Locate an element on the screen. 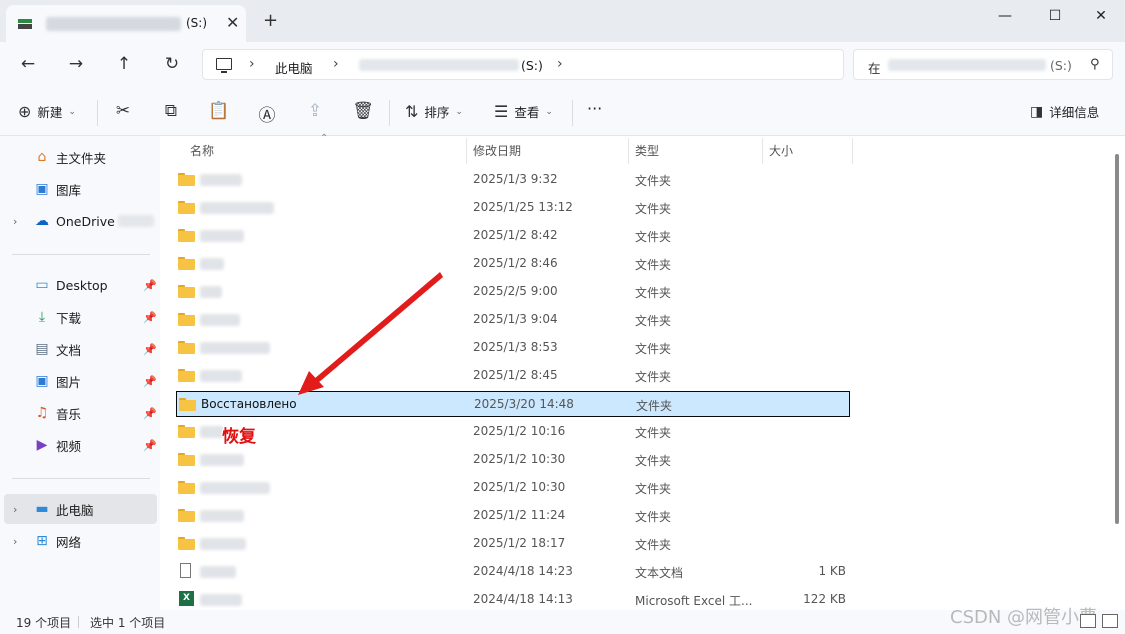 Image resolution: width=1125 pixels, height=634 pixels. tab-drive-label: (S:) is located at coordinates (197, 23).